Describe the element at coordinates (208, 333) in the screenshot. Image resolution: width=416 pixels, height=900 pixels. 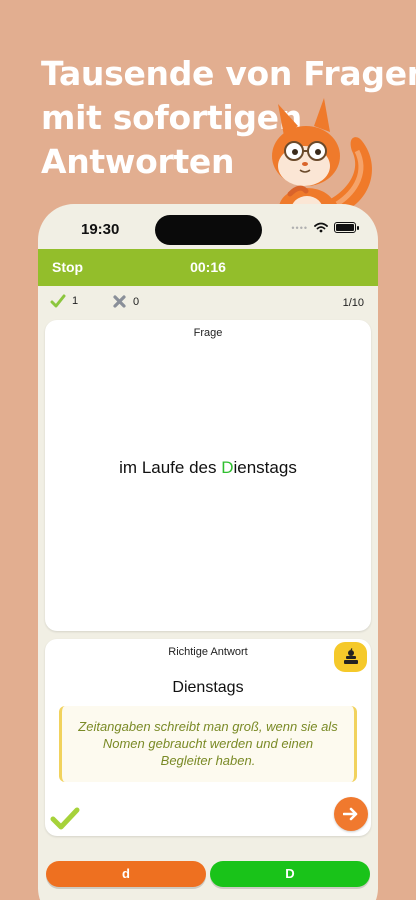
I see `question-label: Frage` at that location.